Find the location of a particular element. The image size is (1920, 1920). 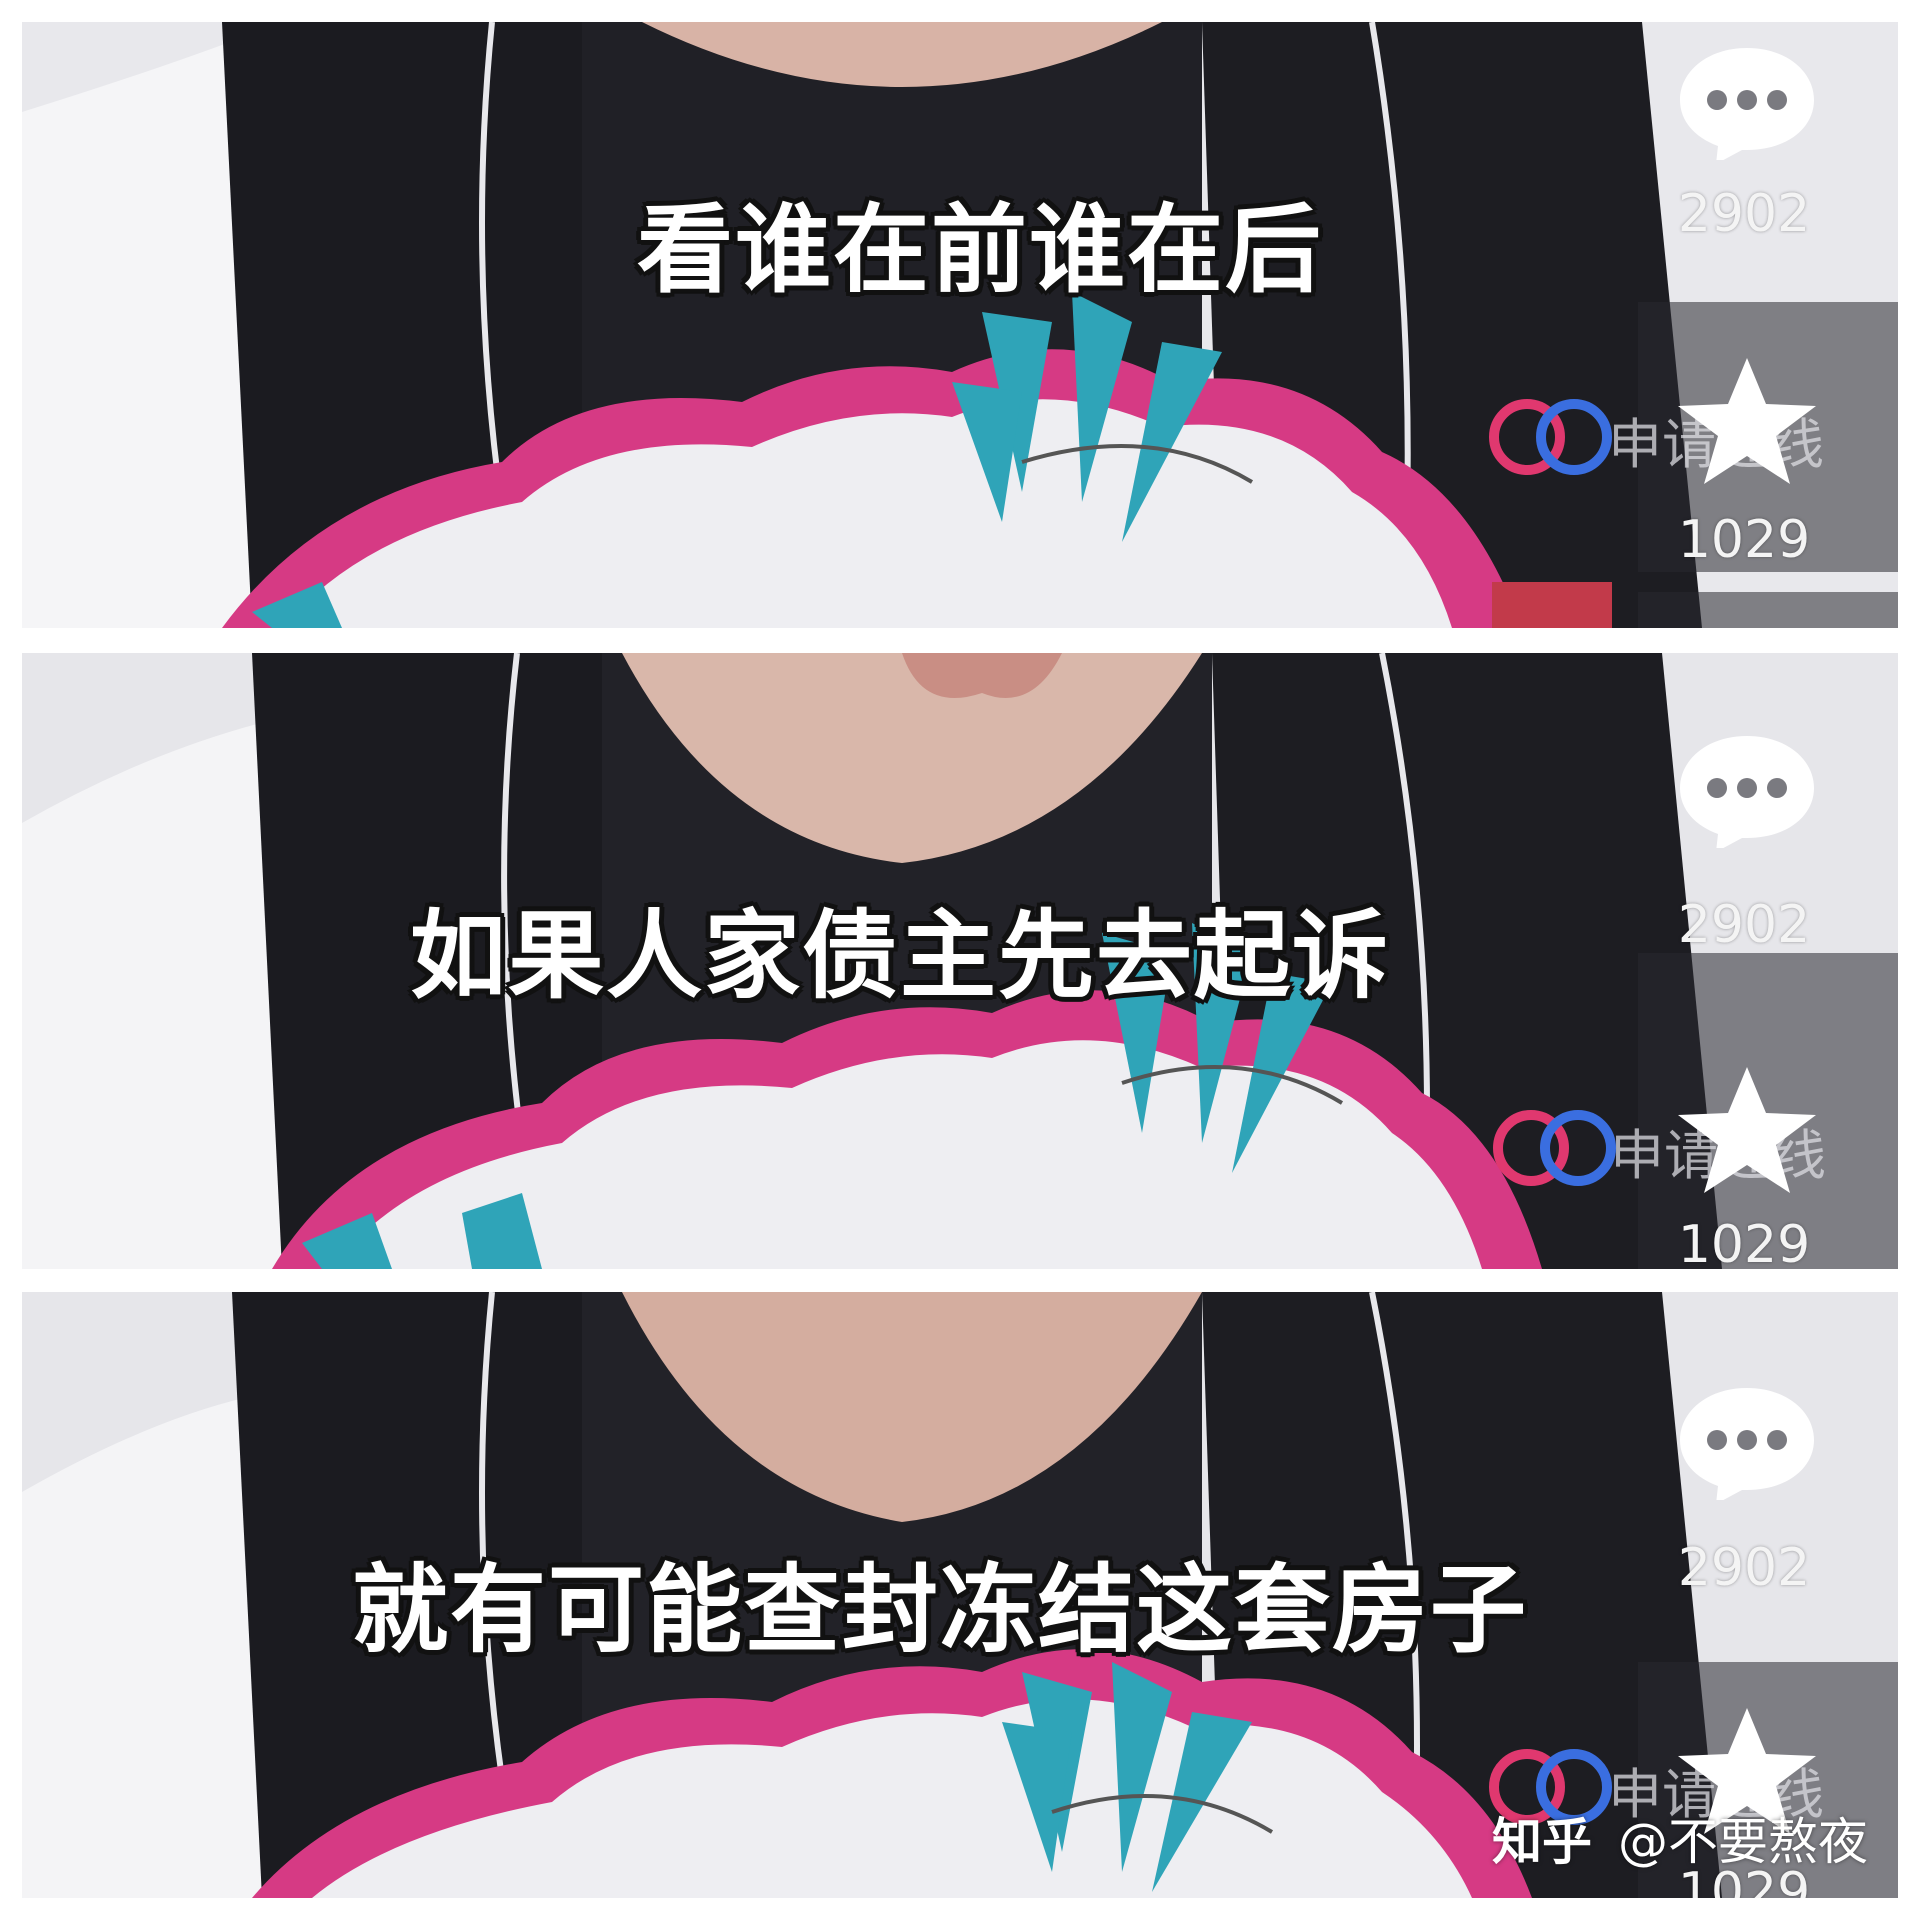

zhihu-watermark: 知乎 @不要熬夜 is located at coordinates (1680, 1838).